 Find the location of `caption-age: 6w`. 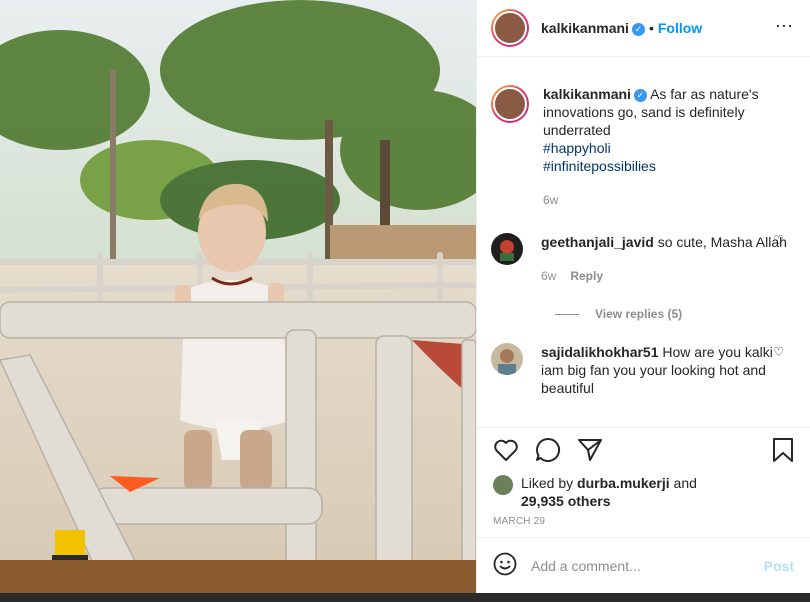

caption-age: 6w is located at coordinates (668, 200).